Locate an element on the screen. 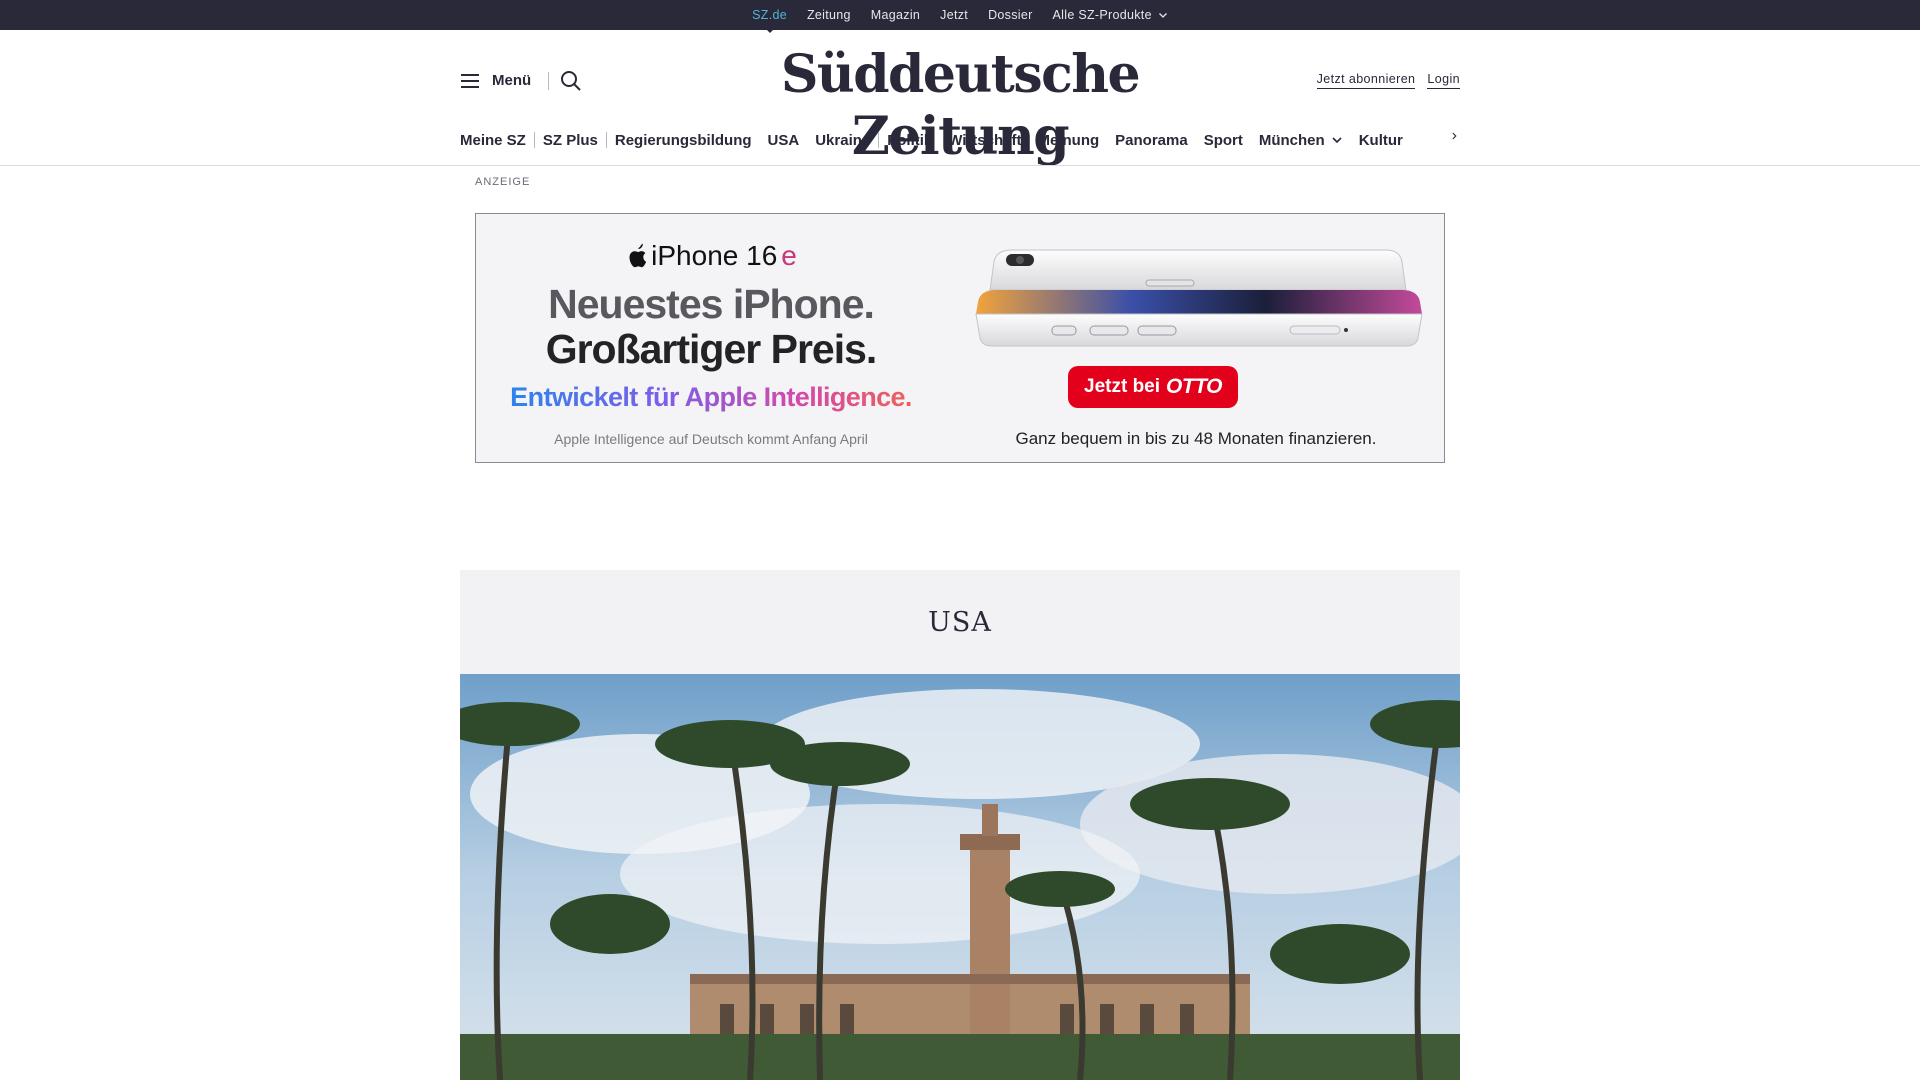 The height and width of the screenshot is (1080, 1920). nav-item-panorama: Panorama is located at coordinates (1151, 140).